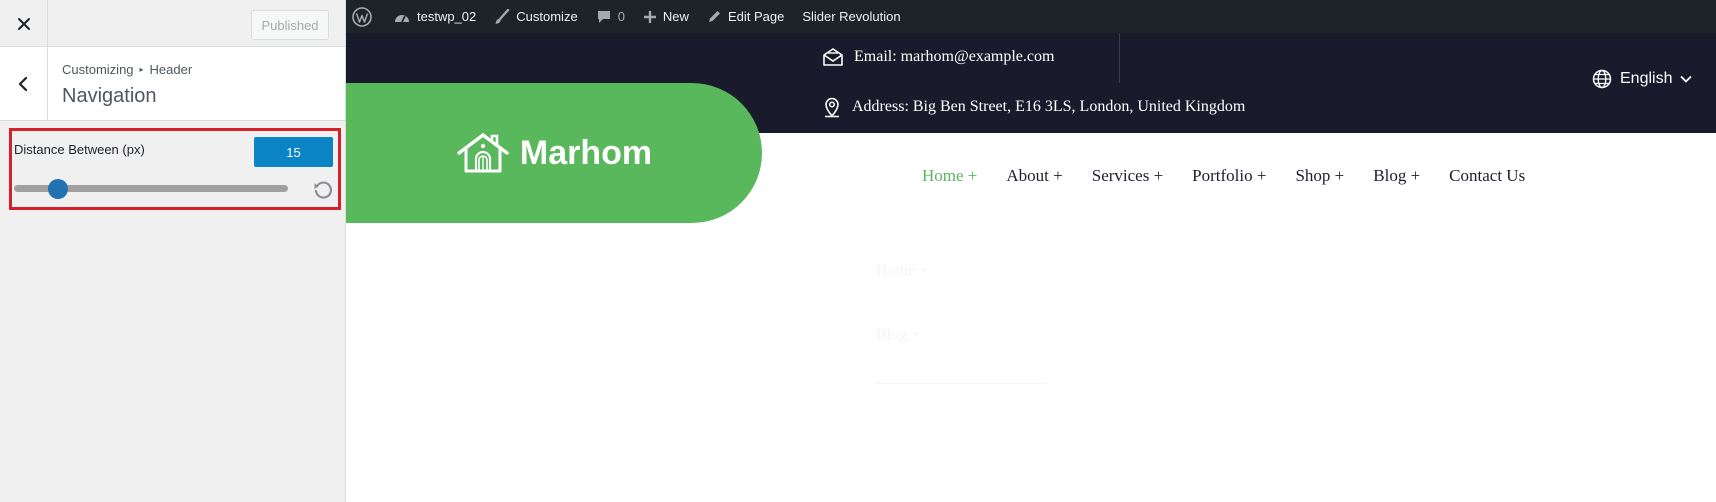 This screenshot has height=502, width=1716. What do you see at coordinates (833, 57) in the screenshot?
I see `email-icon` at bounding box center [833, 57].